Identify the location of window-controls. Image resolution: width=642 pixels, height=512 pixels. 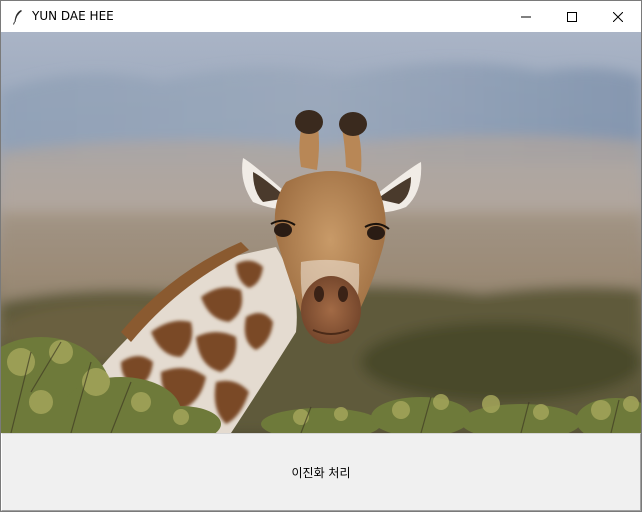
(572, 16).